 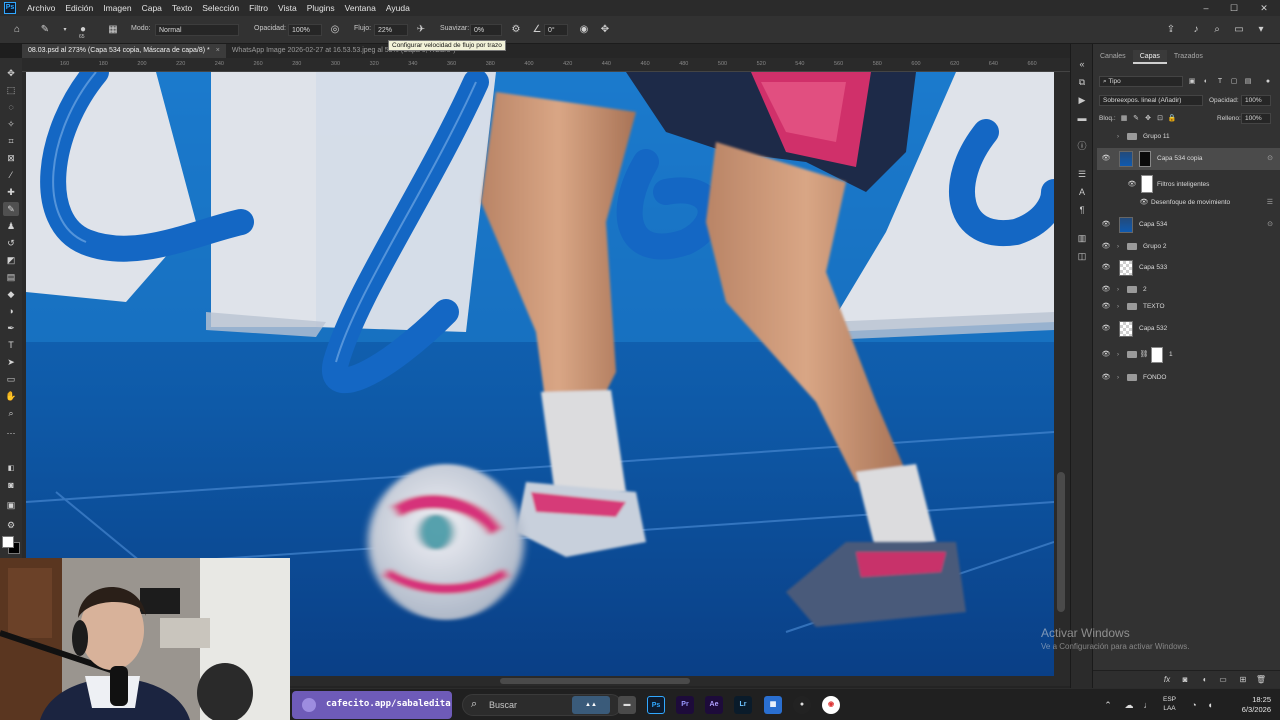 I want to click on libraries-panel-icon: ▥, so click(x=1082, y=238).